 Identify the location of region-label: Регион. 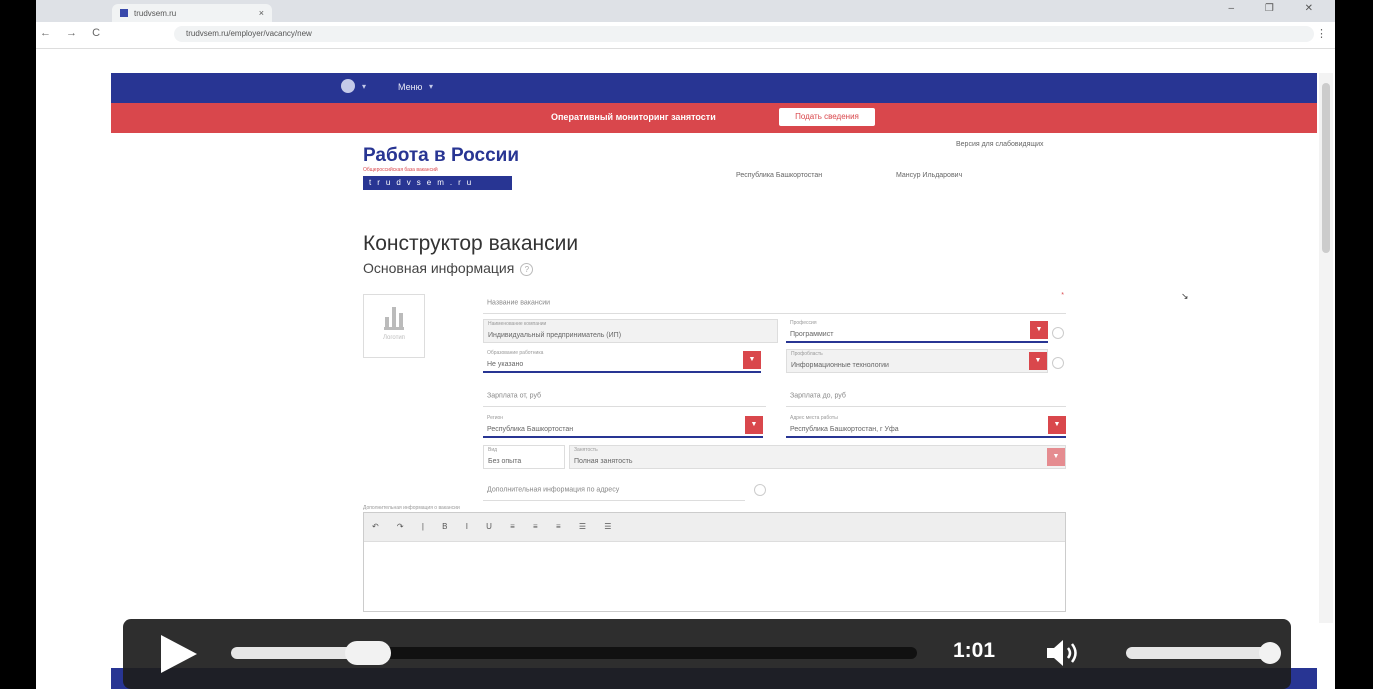
(495, 418).